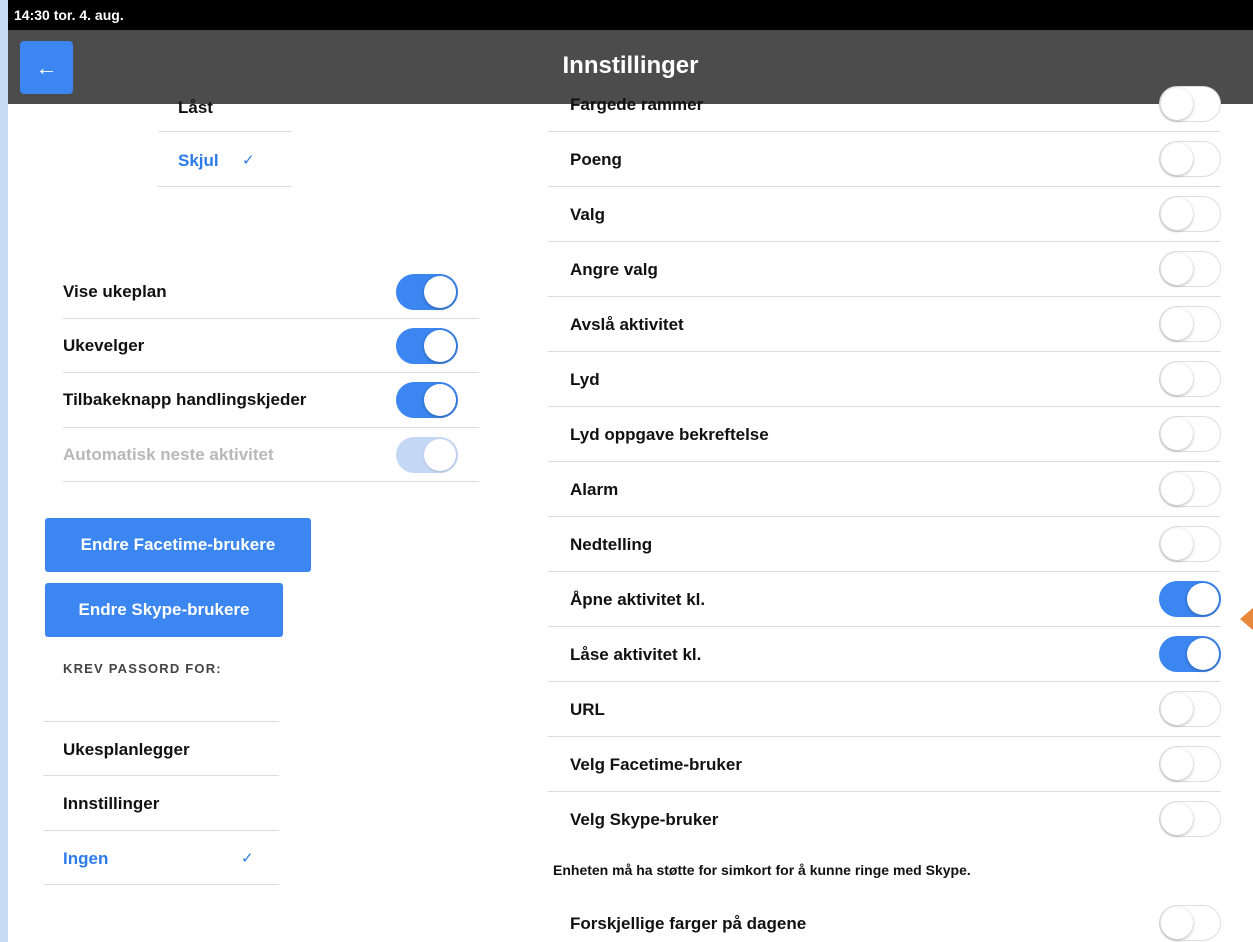 The image size is (1253, 942). I want to click on toggle-row-lase-aktivitet: Låse aktivitet kl., so click(884, 654).